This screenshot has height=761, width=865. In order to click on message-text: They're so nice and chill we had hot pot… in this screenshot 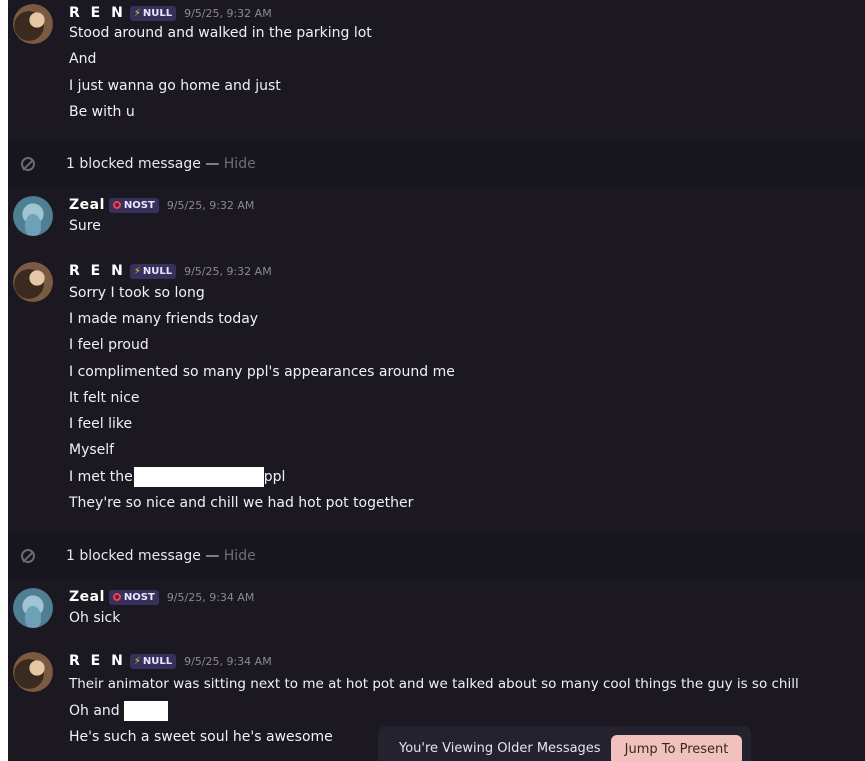, I will do `click(241, 503)`.